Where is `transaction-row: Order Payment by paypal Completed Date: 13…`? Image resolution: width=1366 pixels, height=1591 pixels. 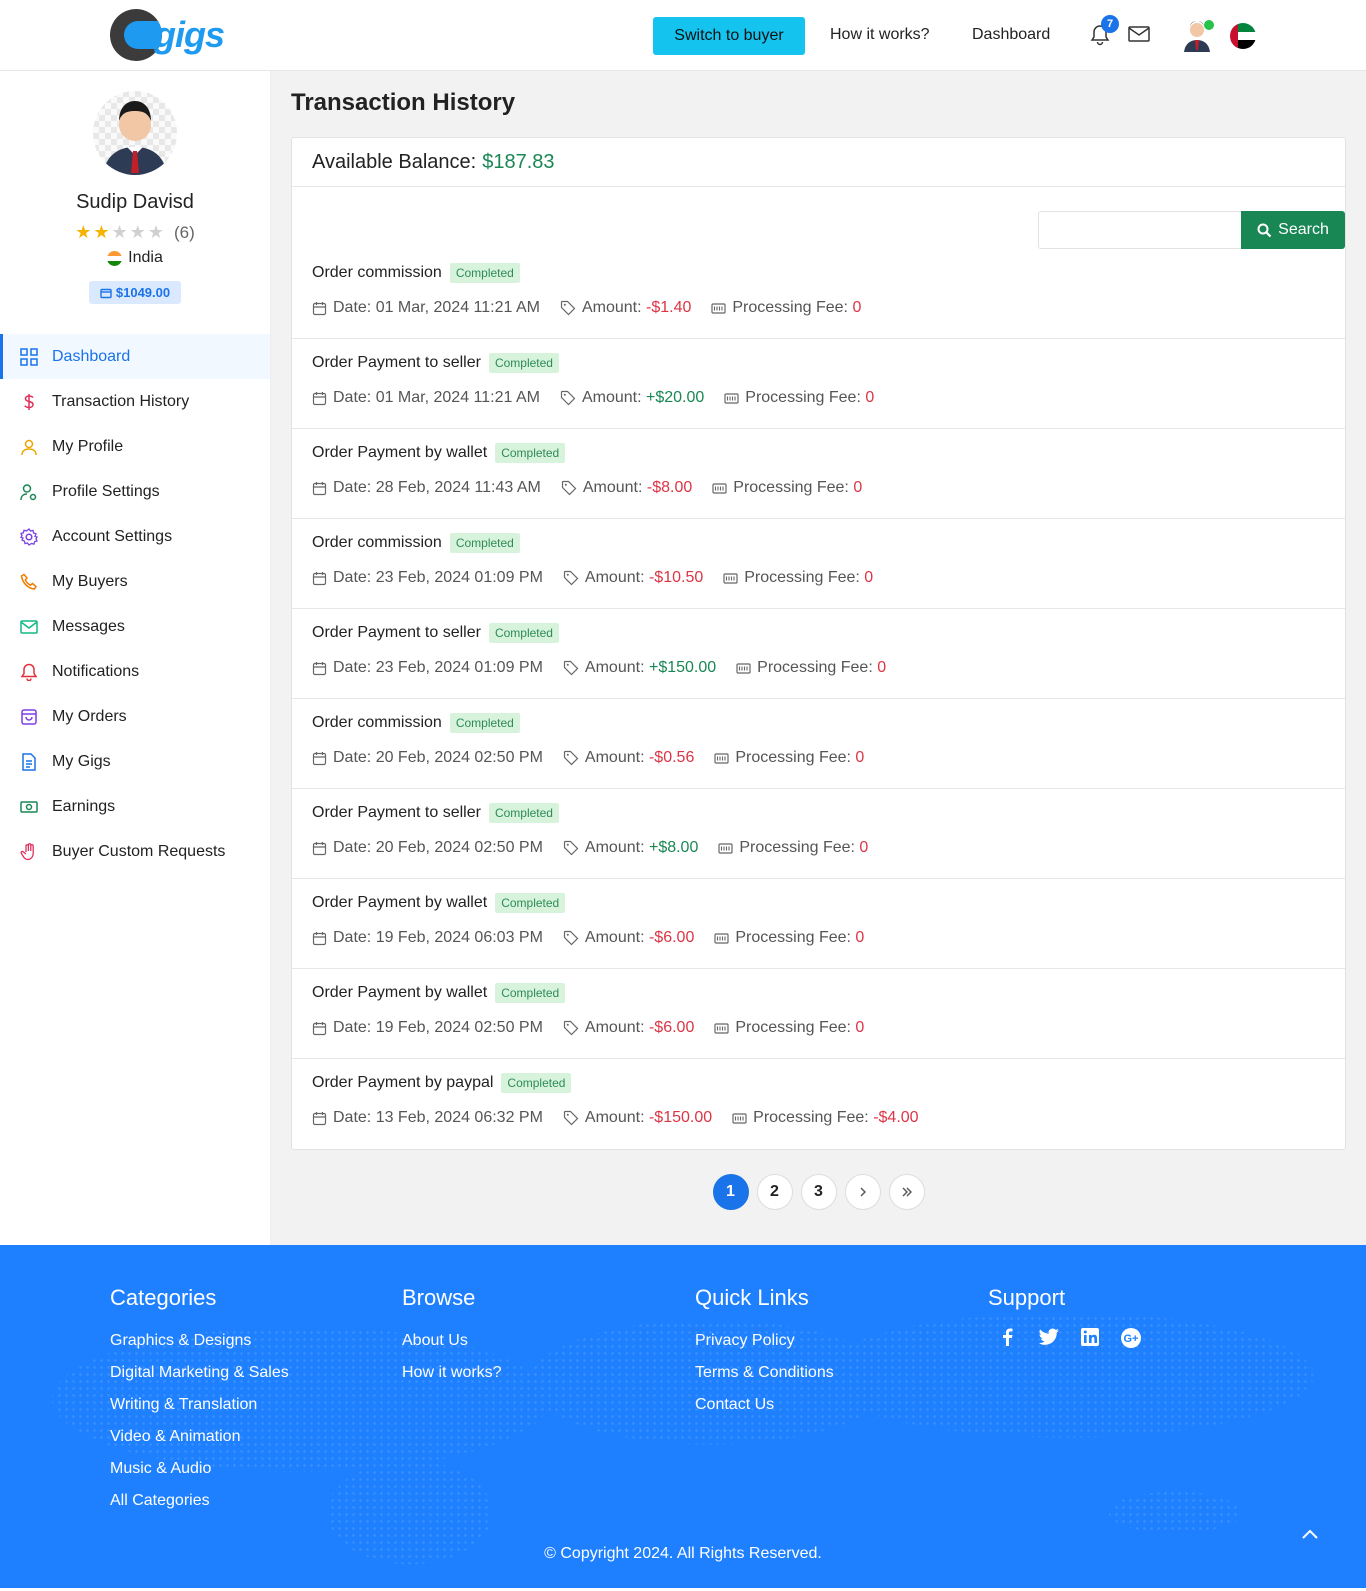
transaction-row: Order Payment by paypal Completed Date: 13… is located at coordinates (818, 1104).